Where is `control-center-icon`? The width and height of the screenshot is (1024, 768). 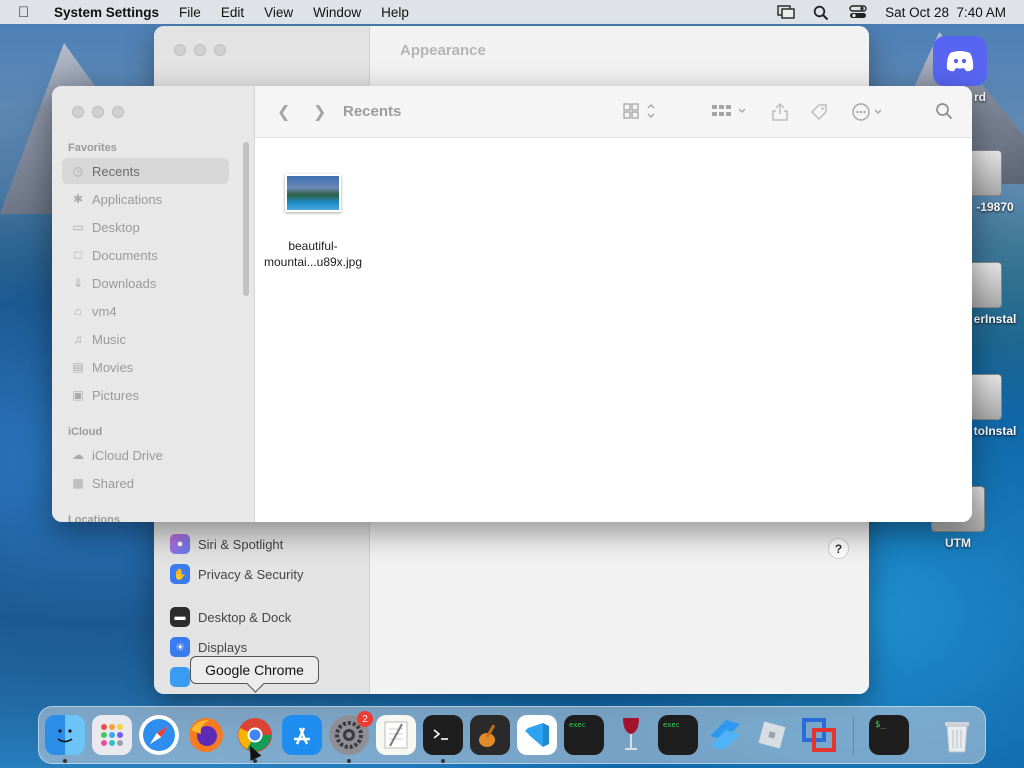 control-center-icon is located at coordinates (858, 12).